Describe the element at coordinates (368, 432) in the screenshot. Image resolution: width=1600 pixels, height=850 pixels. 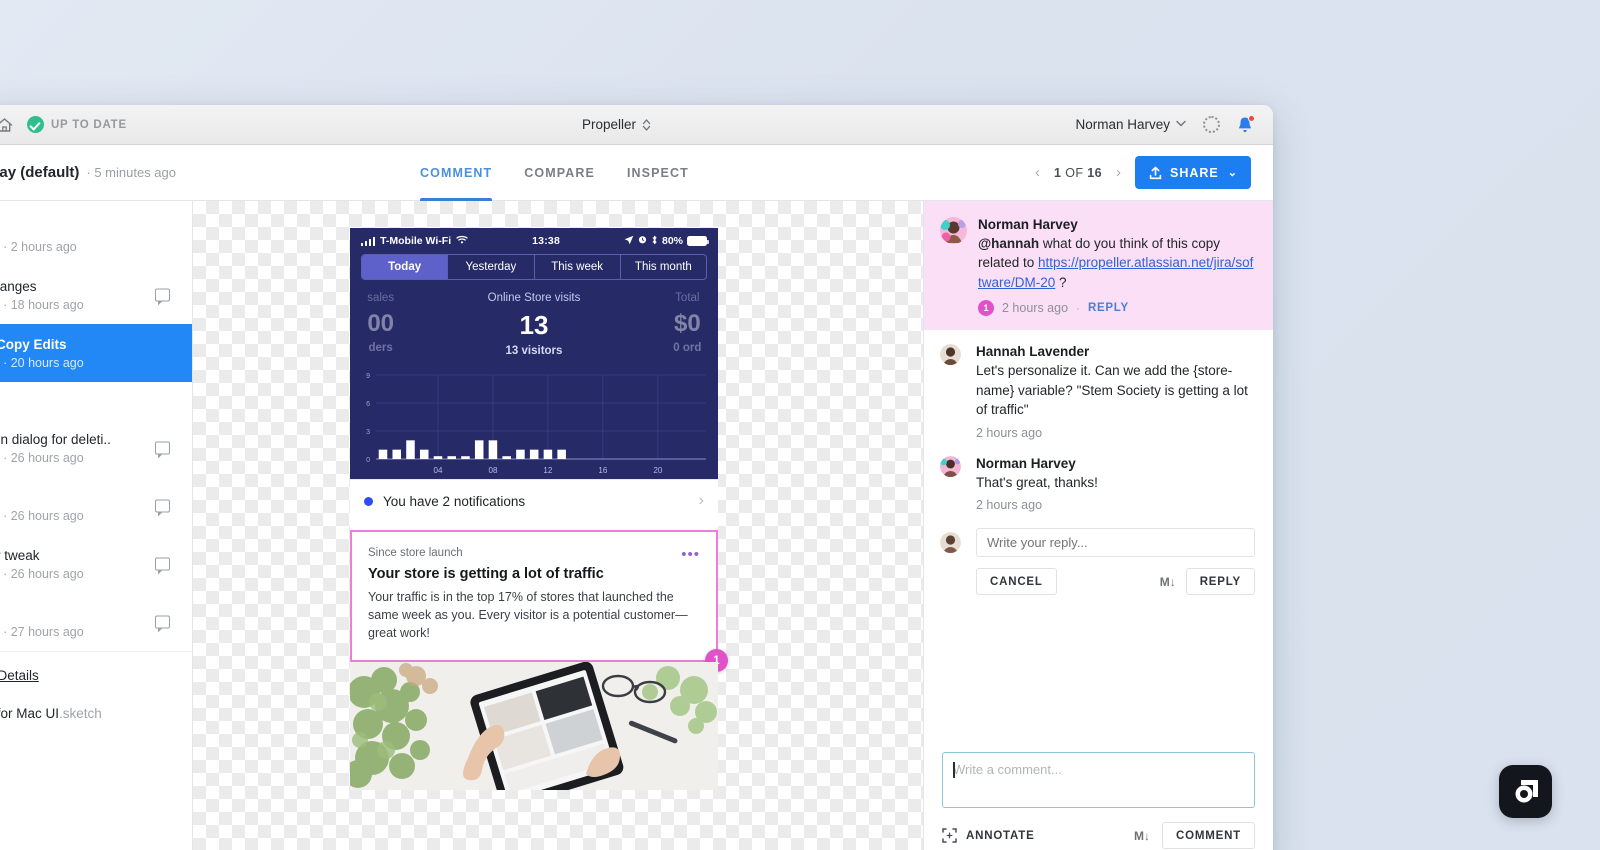
I see `svg-text: 3` at that location.